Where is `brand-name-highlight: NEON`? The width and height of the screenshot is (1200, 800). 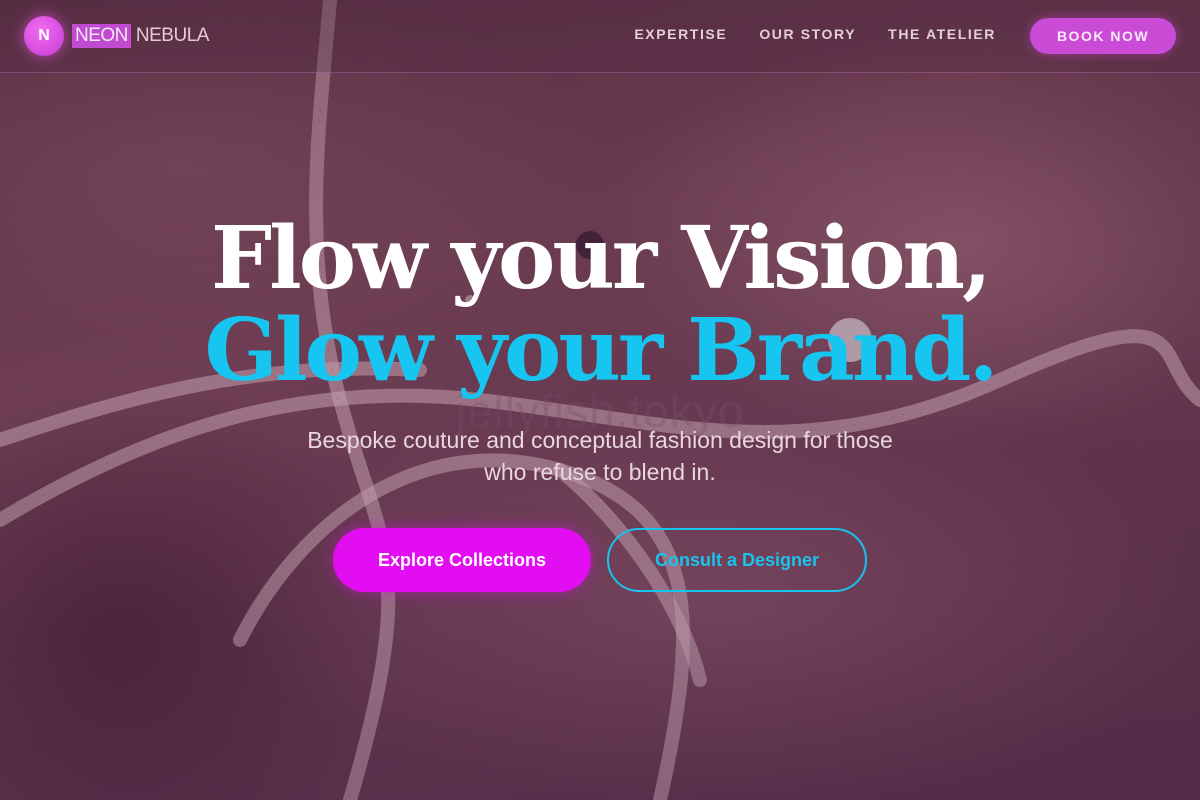 brand-name-highlight: NEON is located at coordinates (101, 36).